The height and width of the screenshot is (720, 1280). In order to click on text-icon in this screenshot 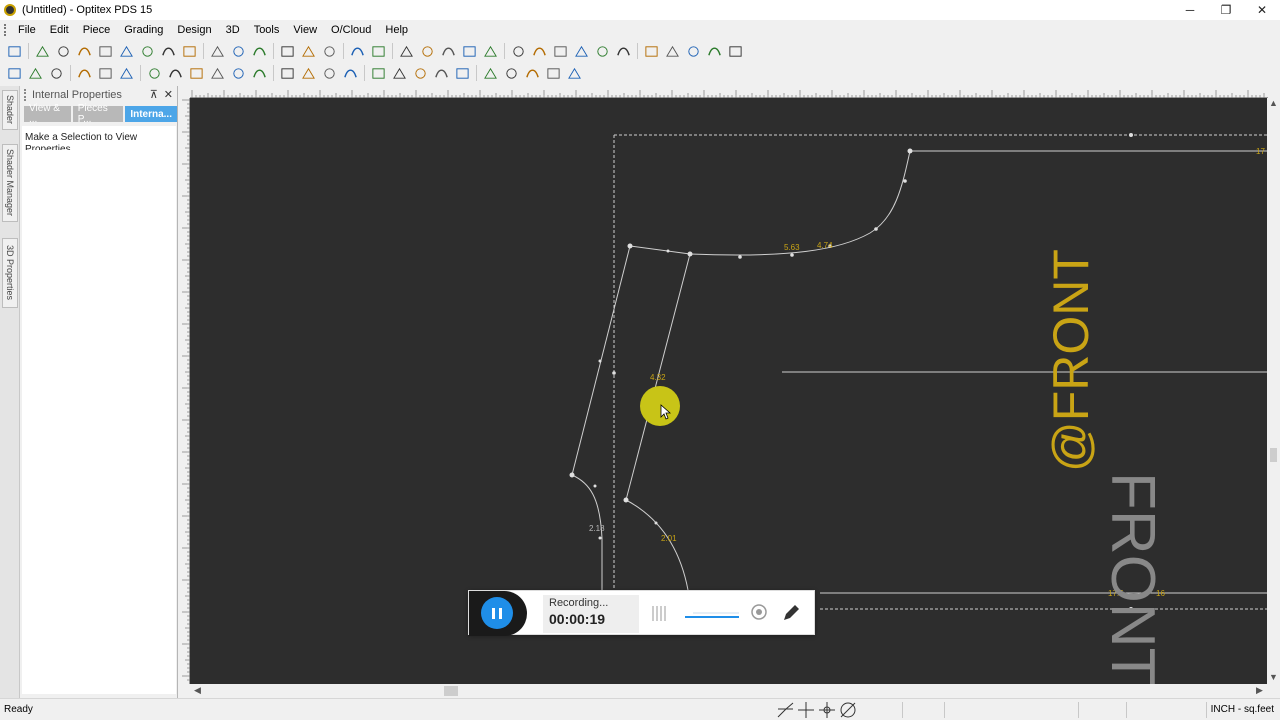, I will do `click(155, 73)`.